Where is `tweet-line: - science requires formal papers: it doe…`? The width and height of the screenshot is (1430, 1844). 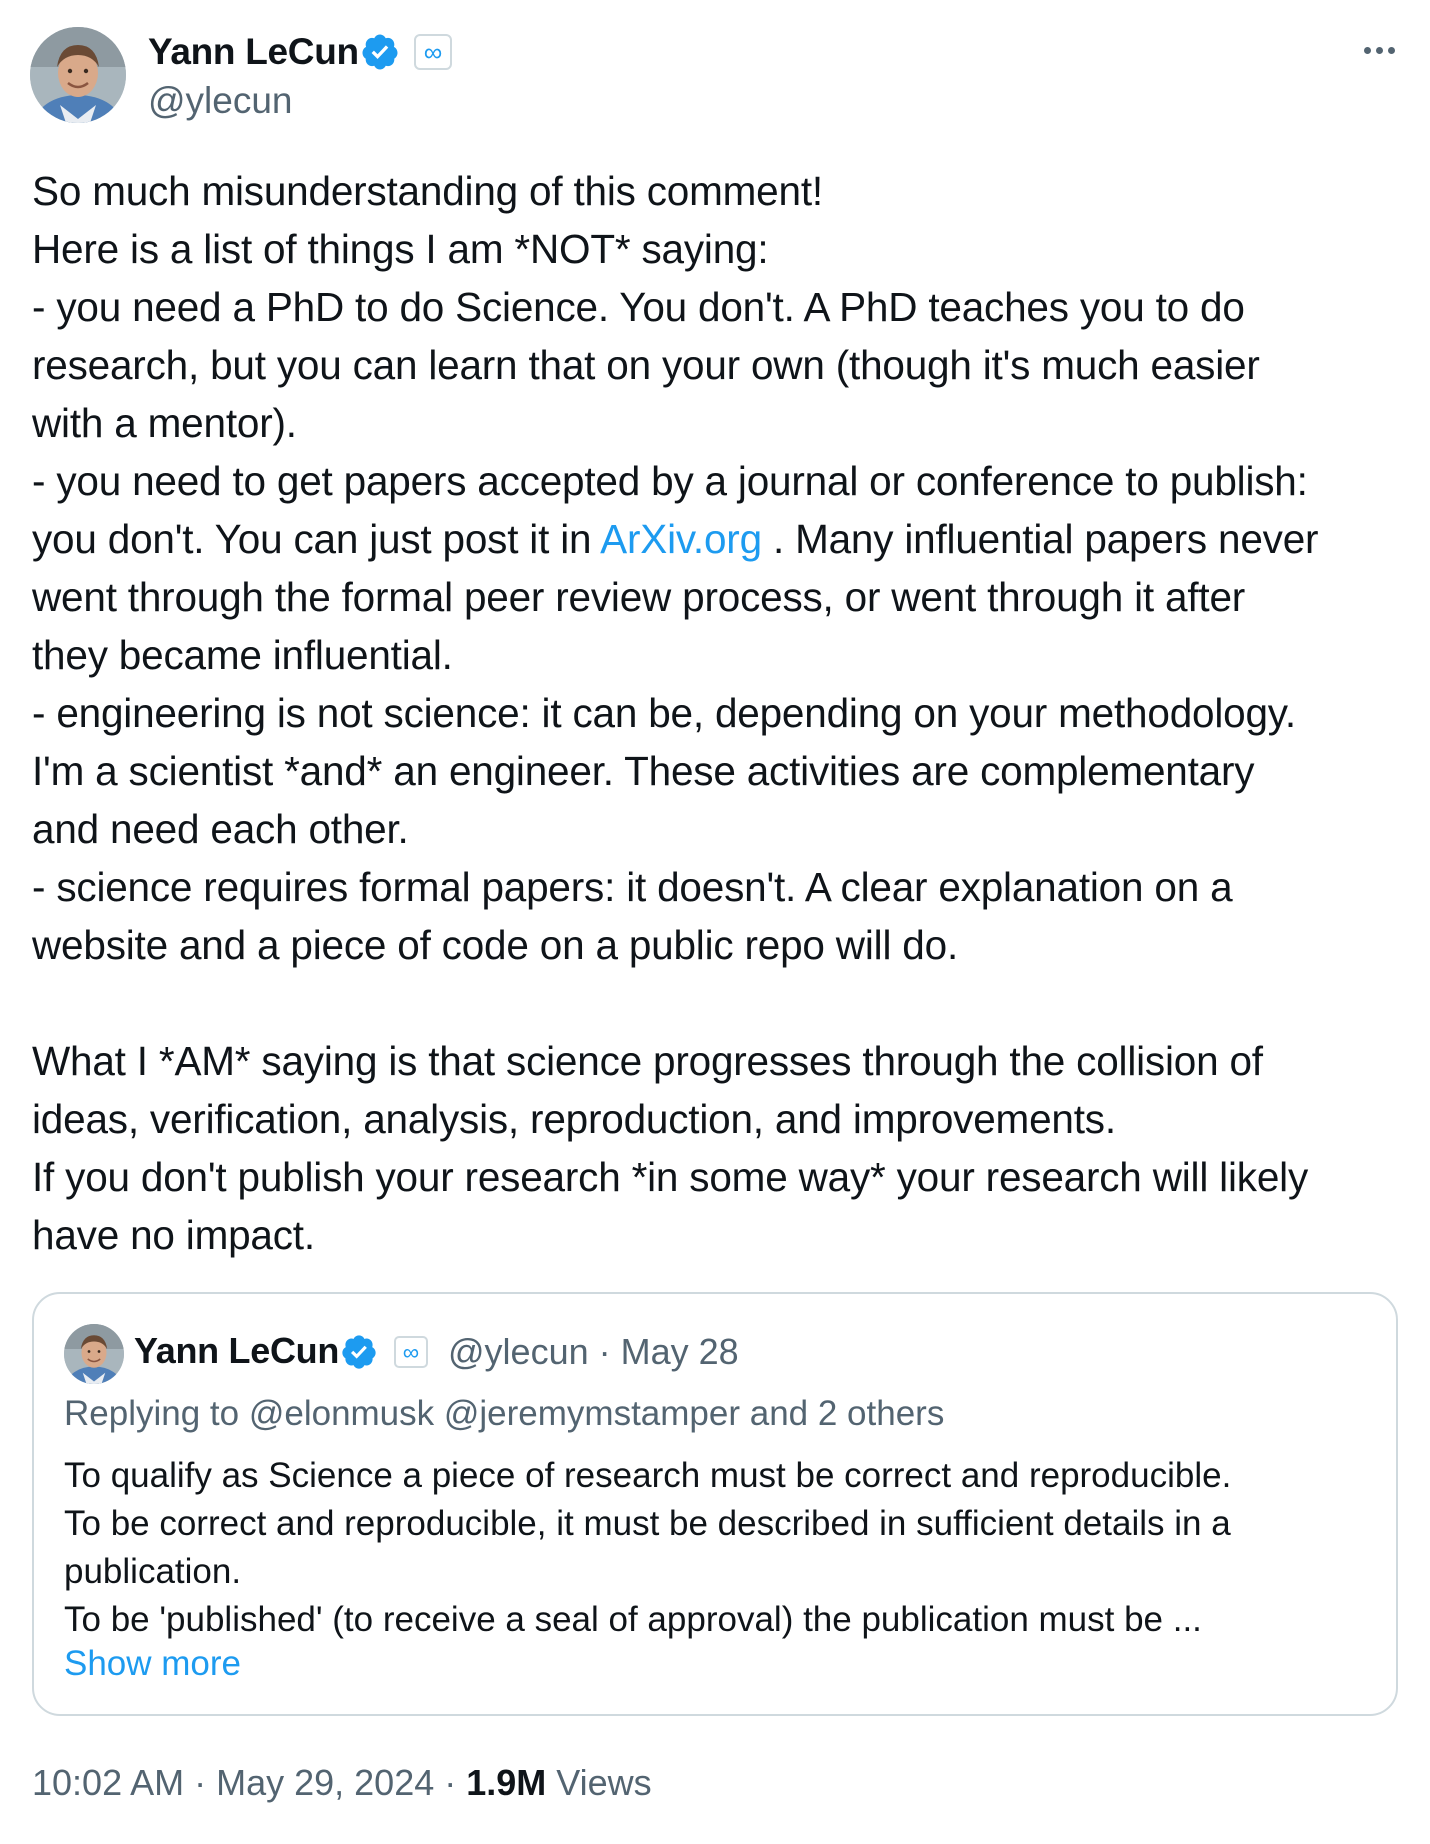
tweet-line: - science requires formal papers: it doe… is located at coordinates (632, 887).